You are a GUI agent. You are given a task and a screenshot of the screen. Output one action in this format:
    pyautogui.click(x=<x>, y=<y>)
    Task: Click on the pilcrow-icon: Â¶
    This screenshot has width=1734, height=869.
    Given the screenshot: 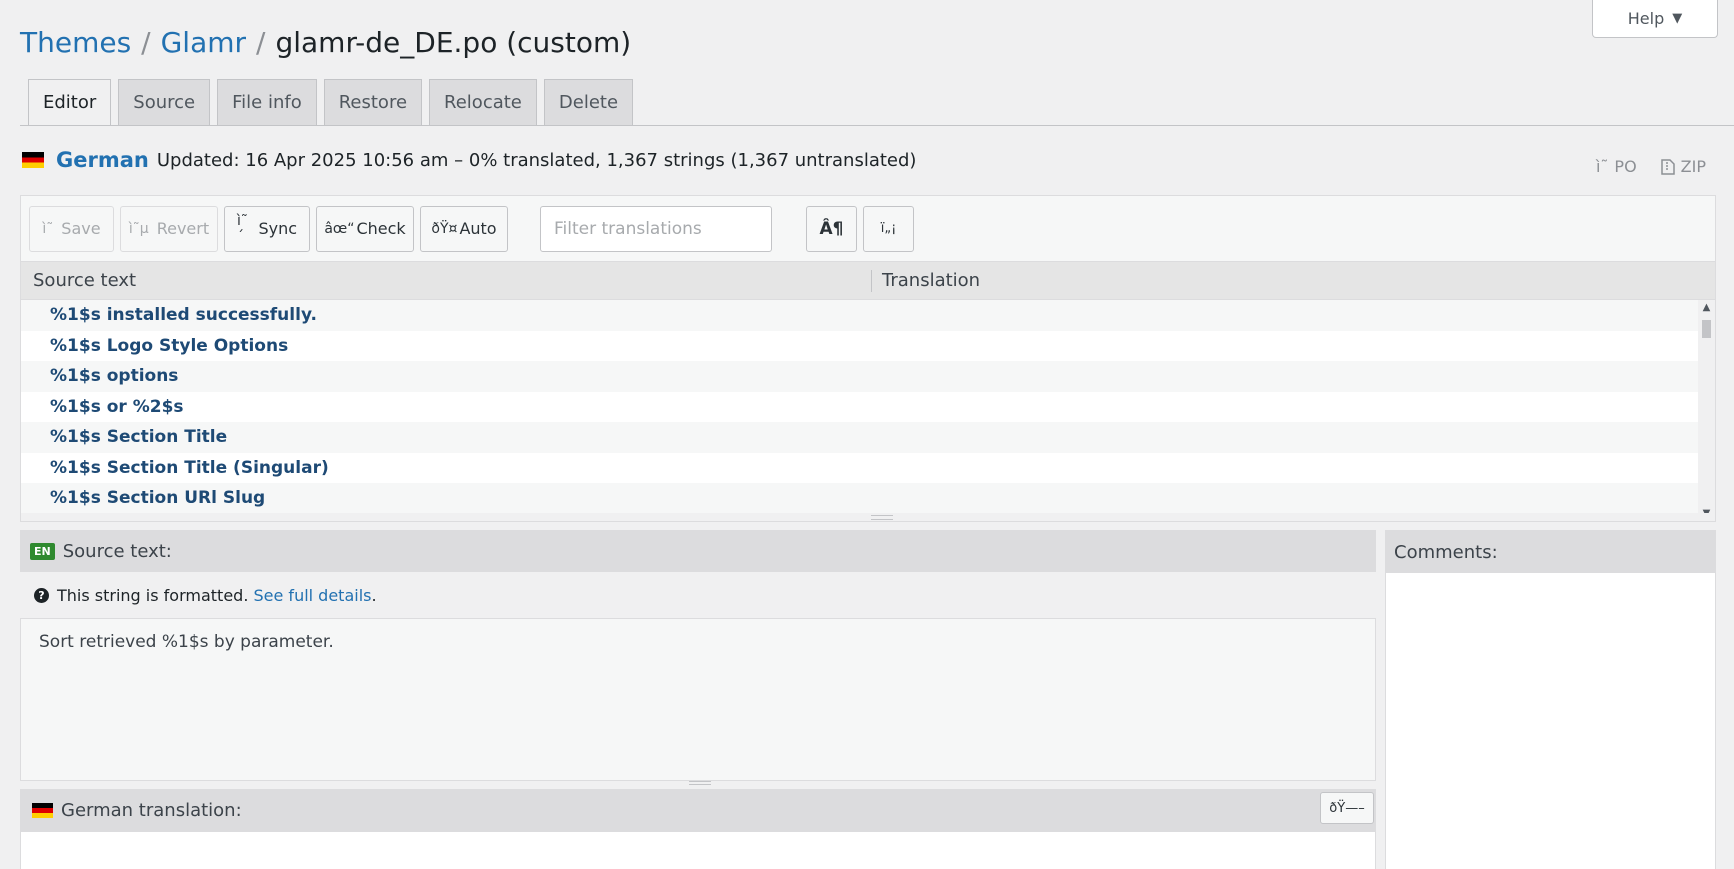 What is the action you would take?
    pyautogui.click(x=831, y=228)
    